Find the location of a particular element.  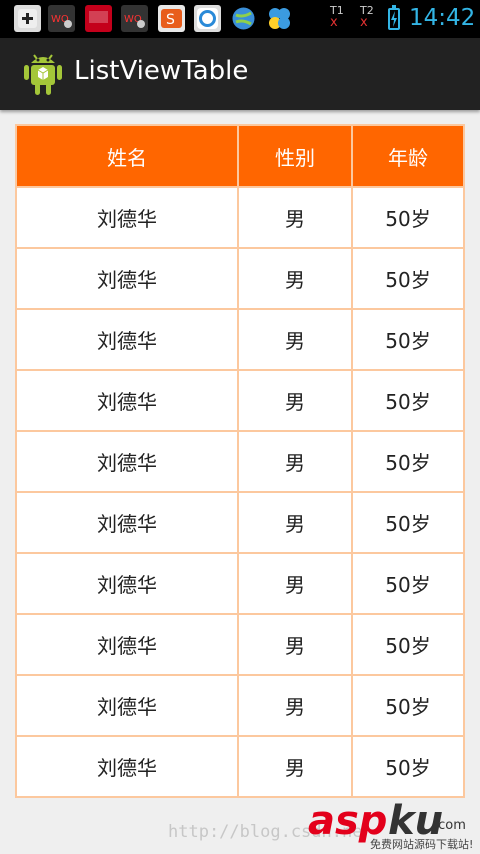

globe-icon is located at coordinates (243, 18).